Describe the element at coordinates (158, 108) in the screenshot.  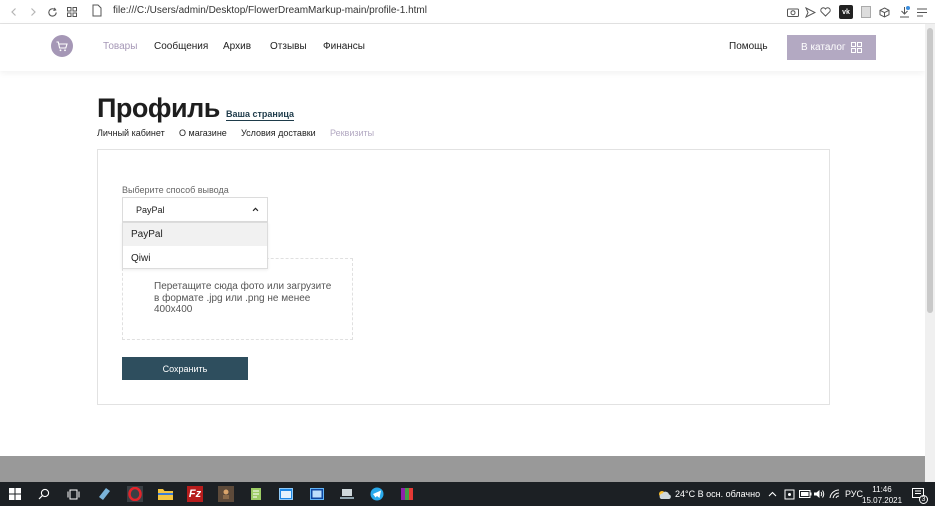
I see `page-title: Профиль` at that location.